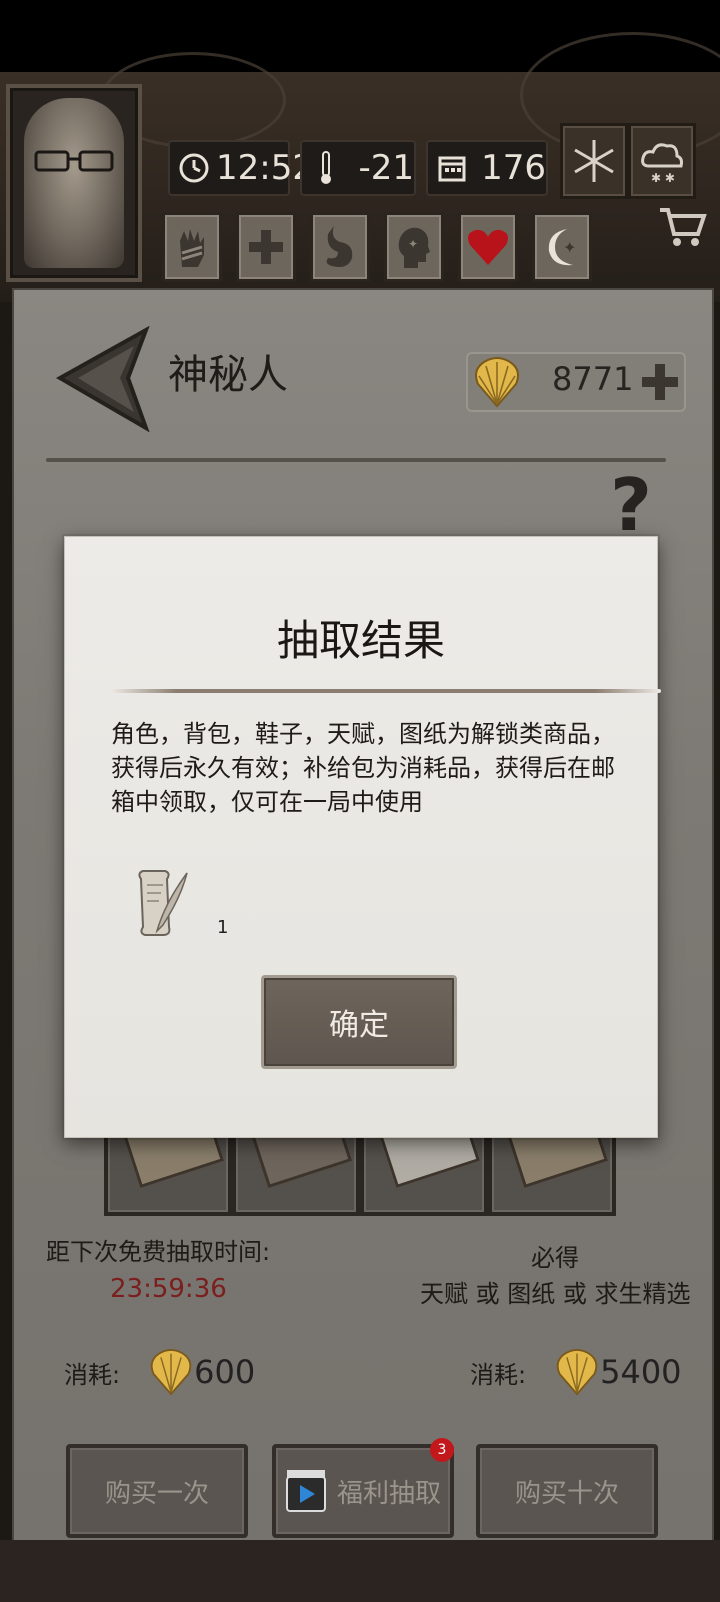 The image size is (720, 1602). I want to click on divider, so click(356, 460).